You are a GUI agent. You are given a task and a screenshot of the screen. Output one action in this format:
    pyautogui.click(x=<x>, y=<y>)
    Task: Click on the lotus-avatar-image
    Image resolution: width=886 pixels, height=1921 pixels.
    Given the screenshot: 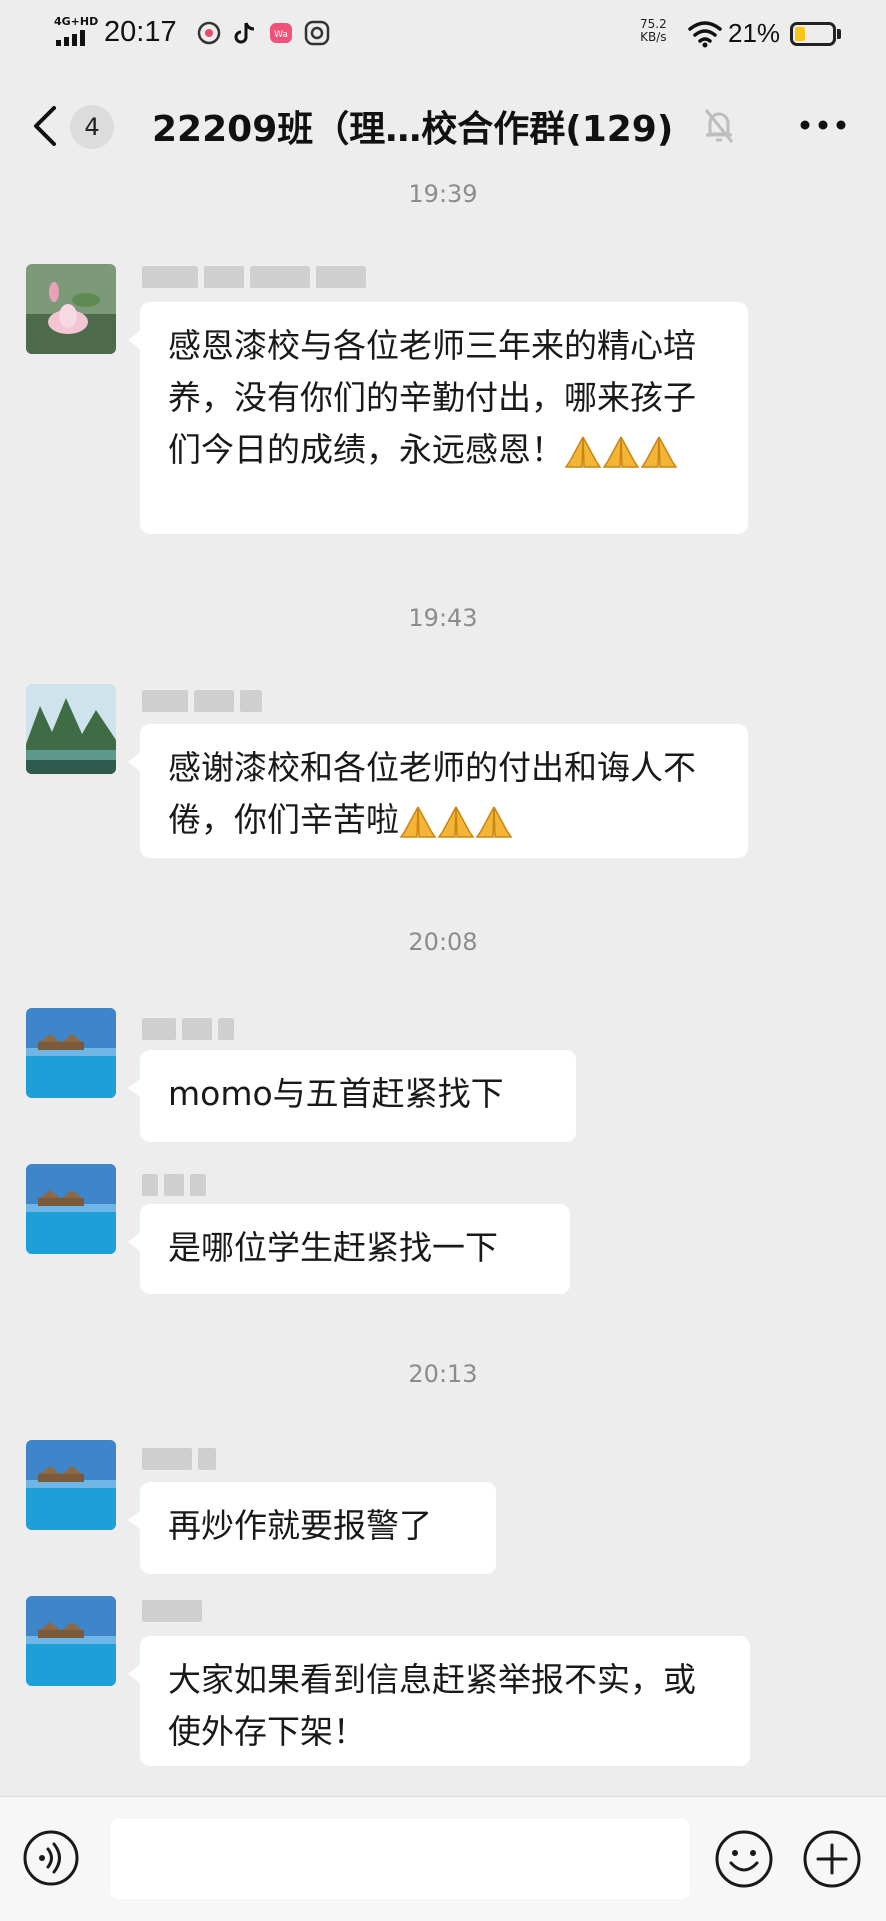 What is the action you would take?
    pyautogui.click(x=71, y=309)
    